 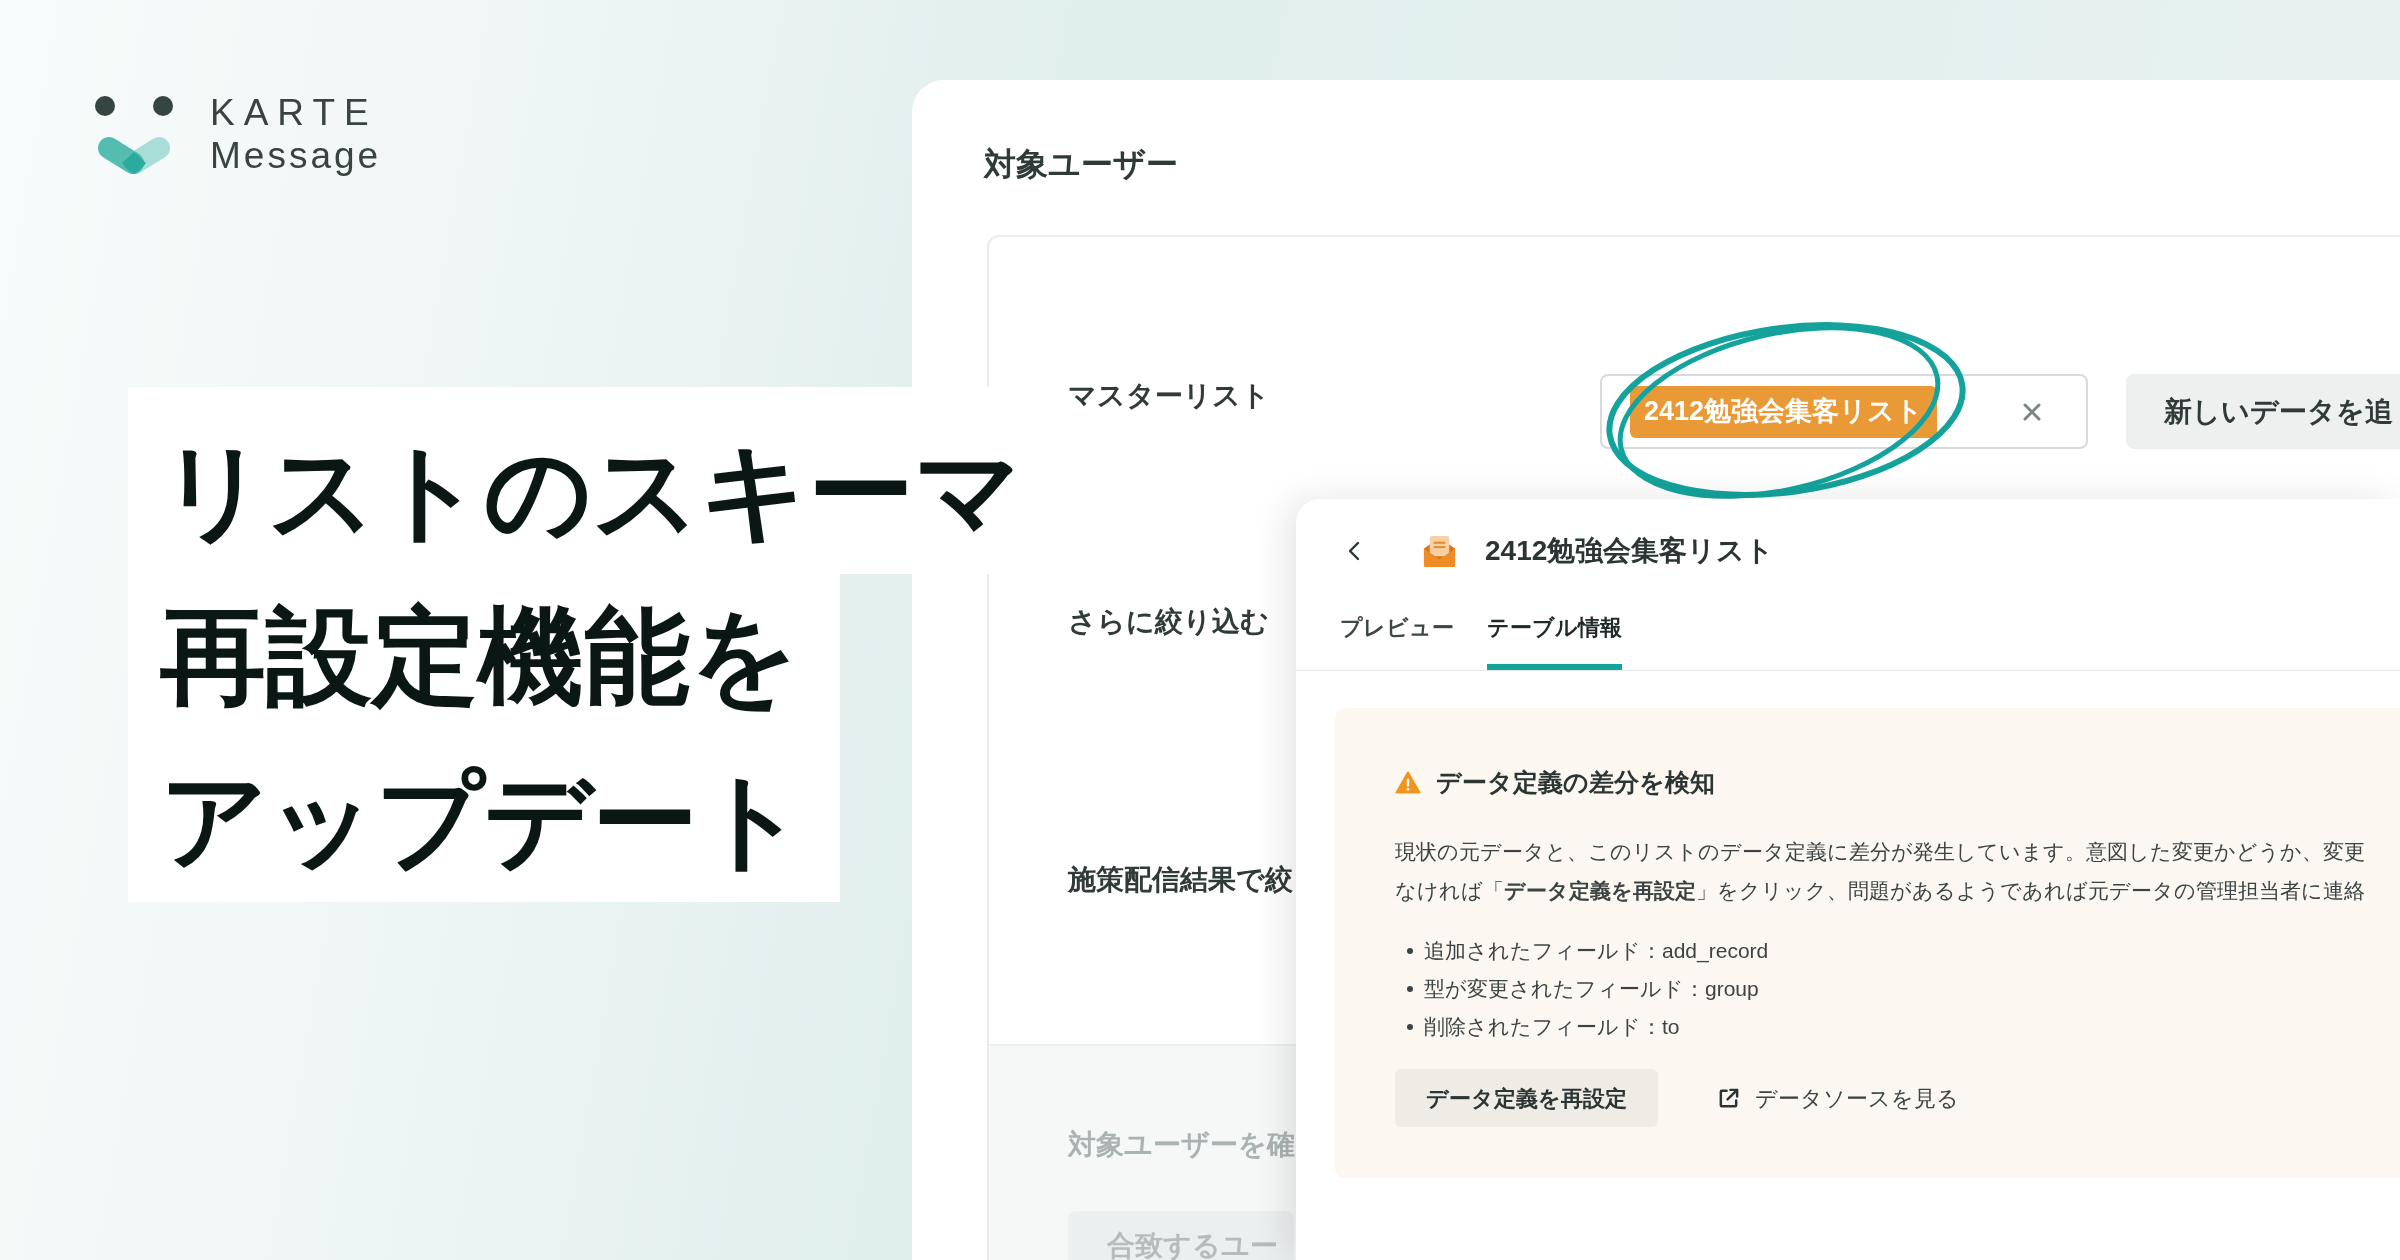 I want to click on selected-tag: 2412勉強会集客リスト, so click(x=1784, y=411).